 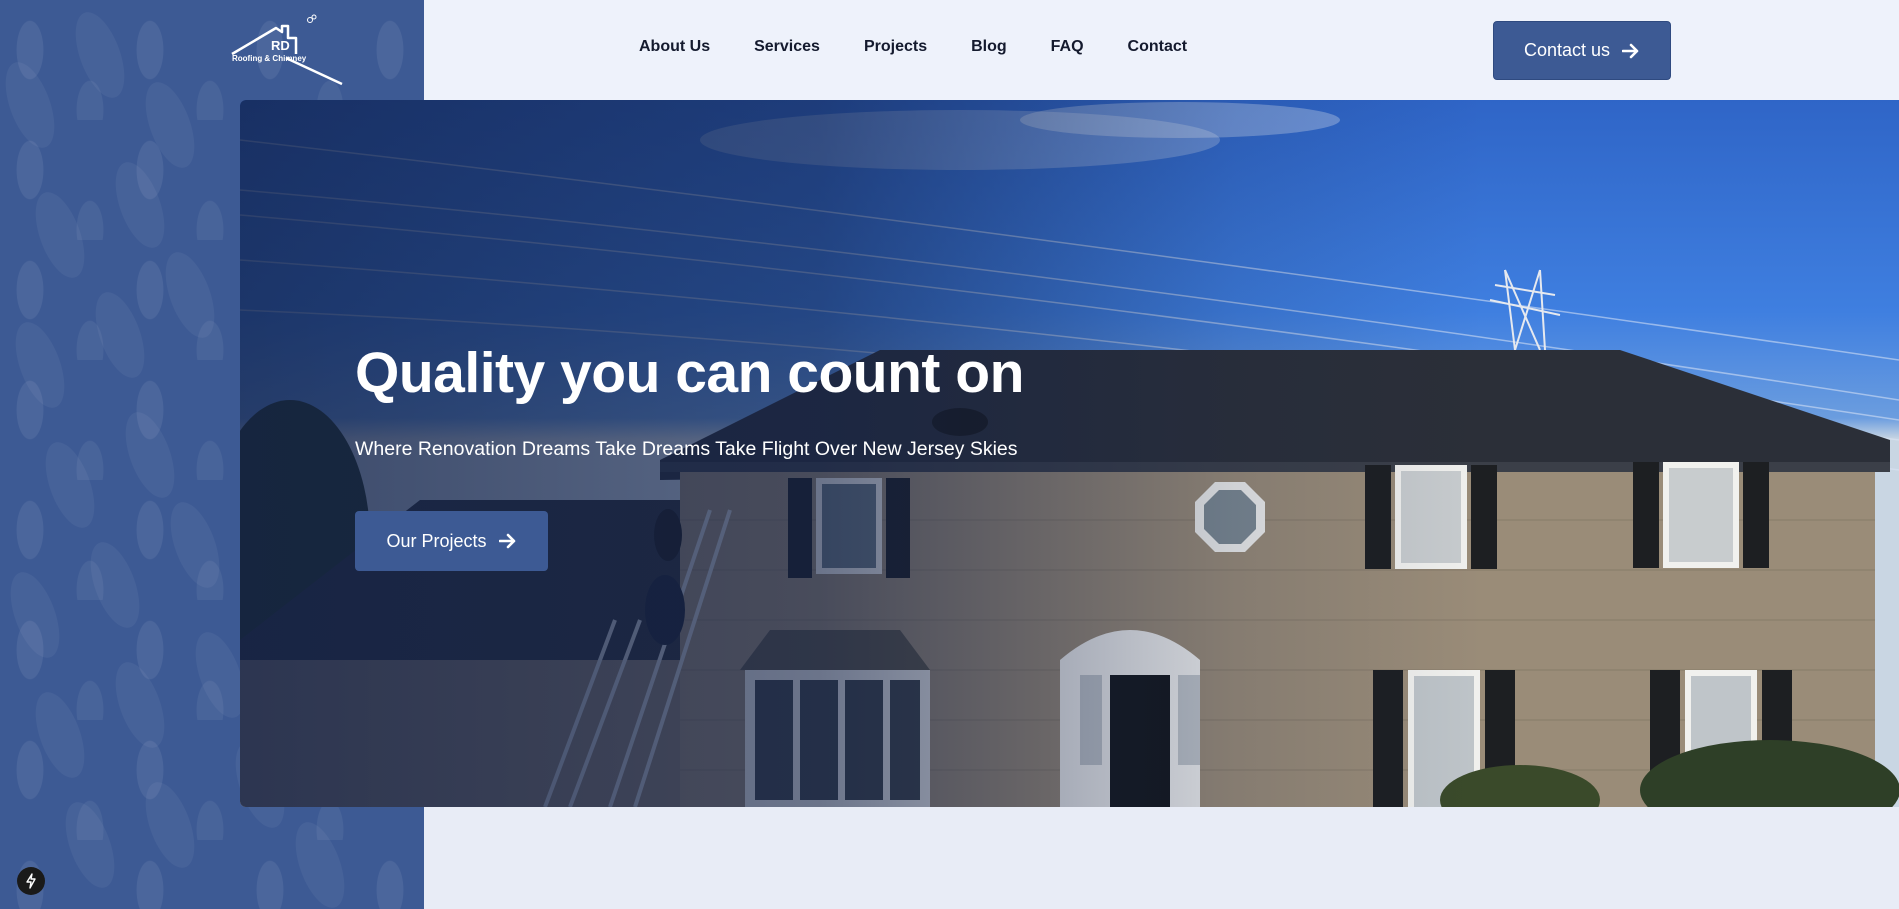 I want to click on nav-item-faq: FAQ, so click(x=1067, y=47).